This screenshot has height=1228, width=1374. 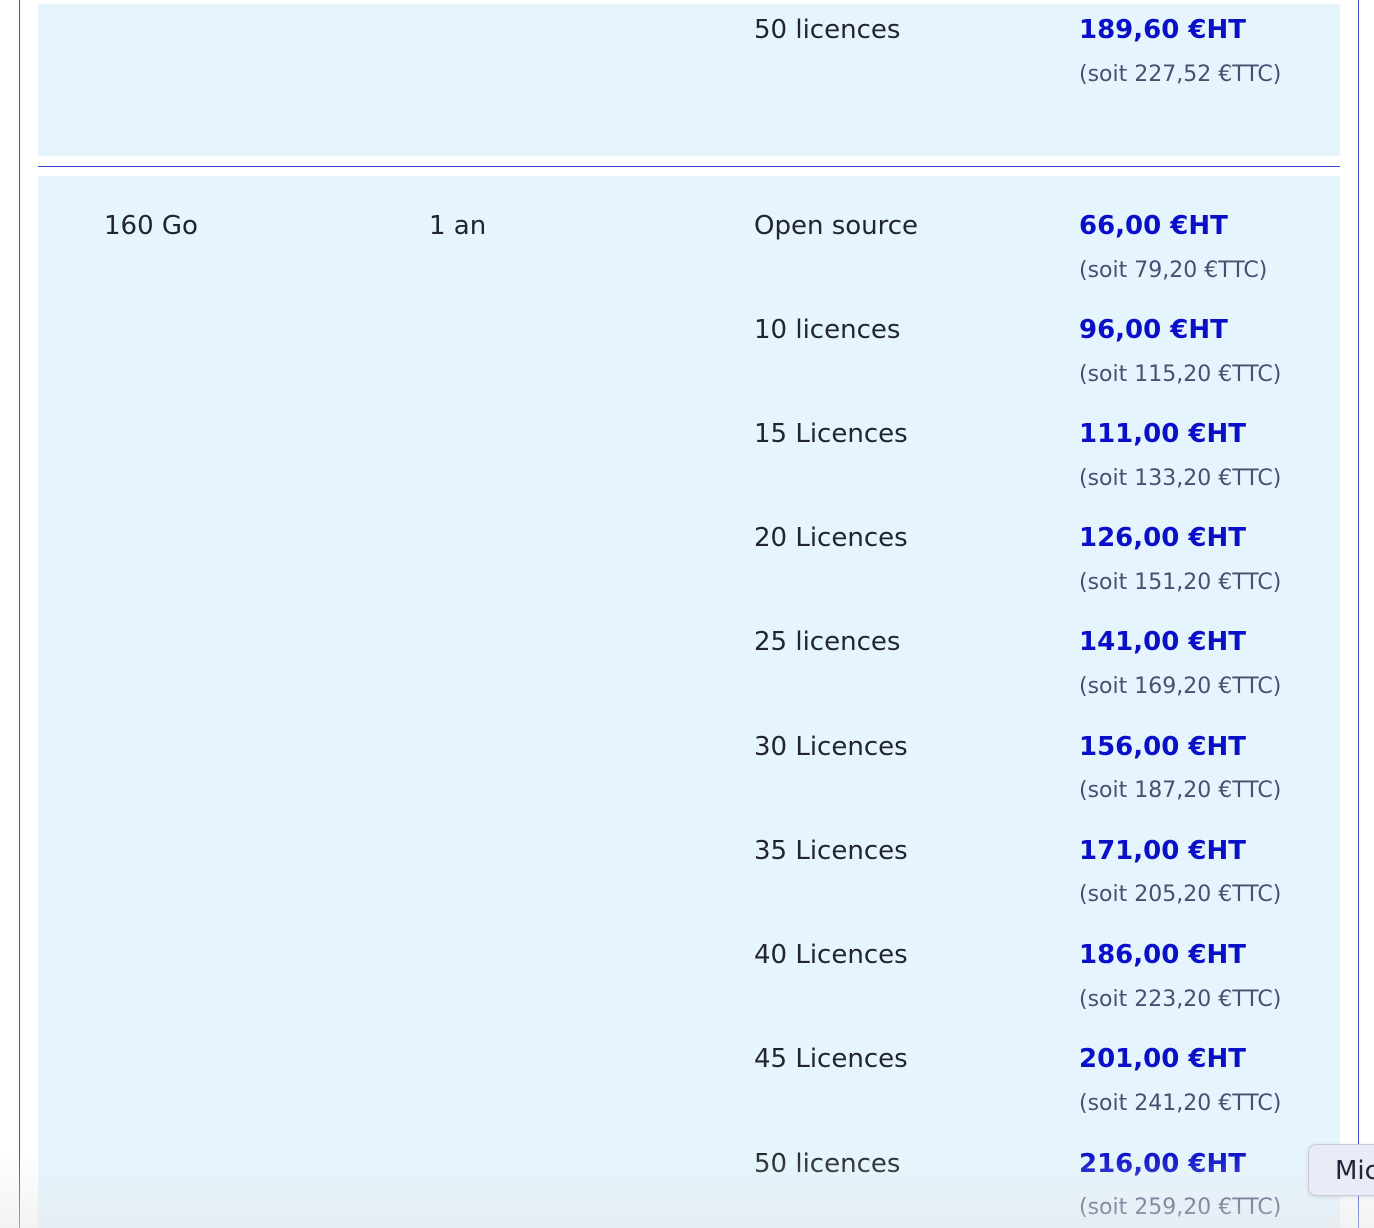 I want to click on price-ttc: (soit 169,20 €TTC), so click(x=1180, y=686).